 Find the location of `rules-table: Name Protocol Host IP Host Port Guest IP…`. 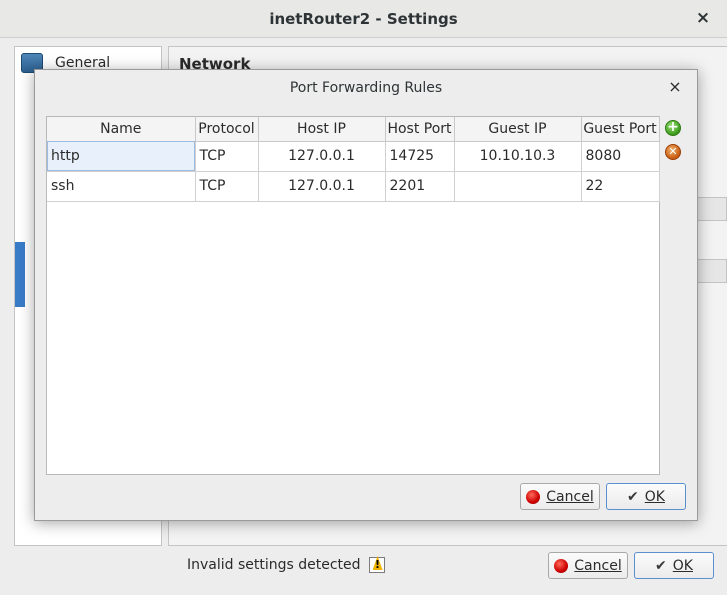

rules-table: Name Protocol Host IP Host Port Guest IP… is located at coordinates (353, 159).